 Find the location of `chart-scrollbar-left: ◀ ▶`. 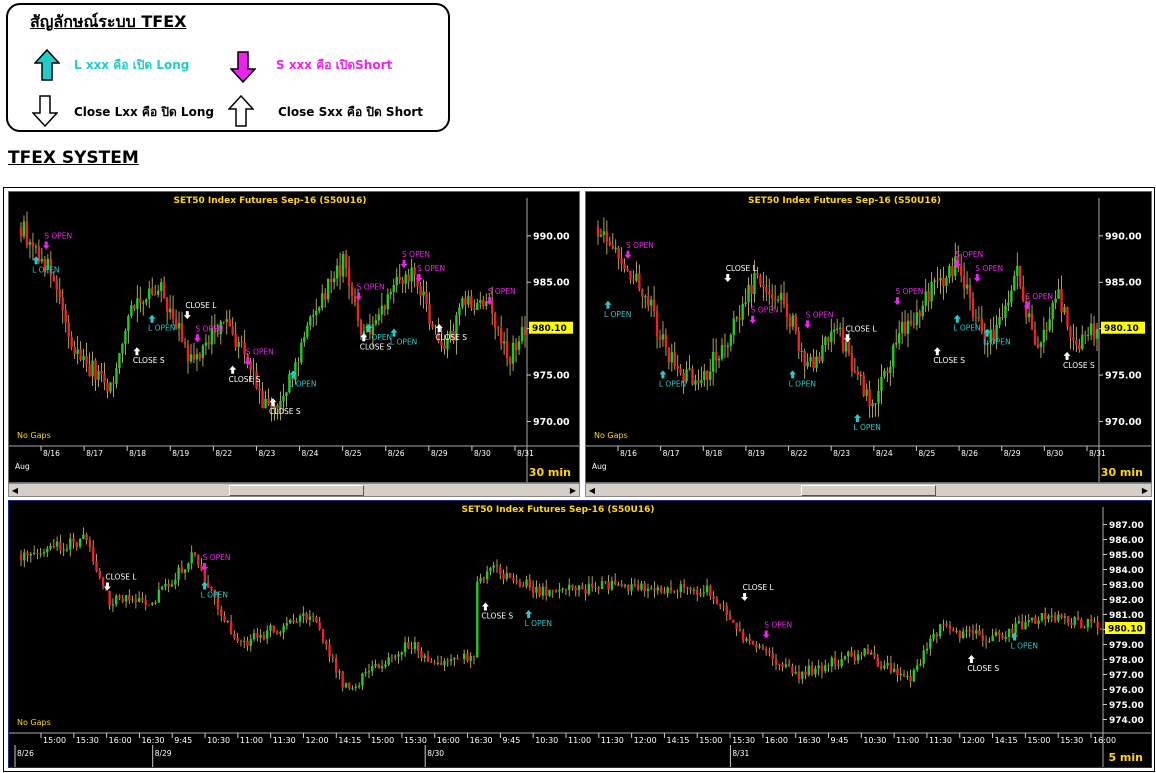

chart-scrollbar-left: ◀ ▶ is located at coordinates (294, 490).